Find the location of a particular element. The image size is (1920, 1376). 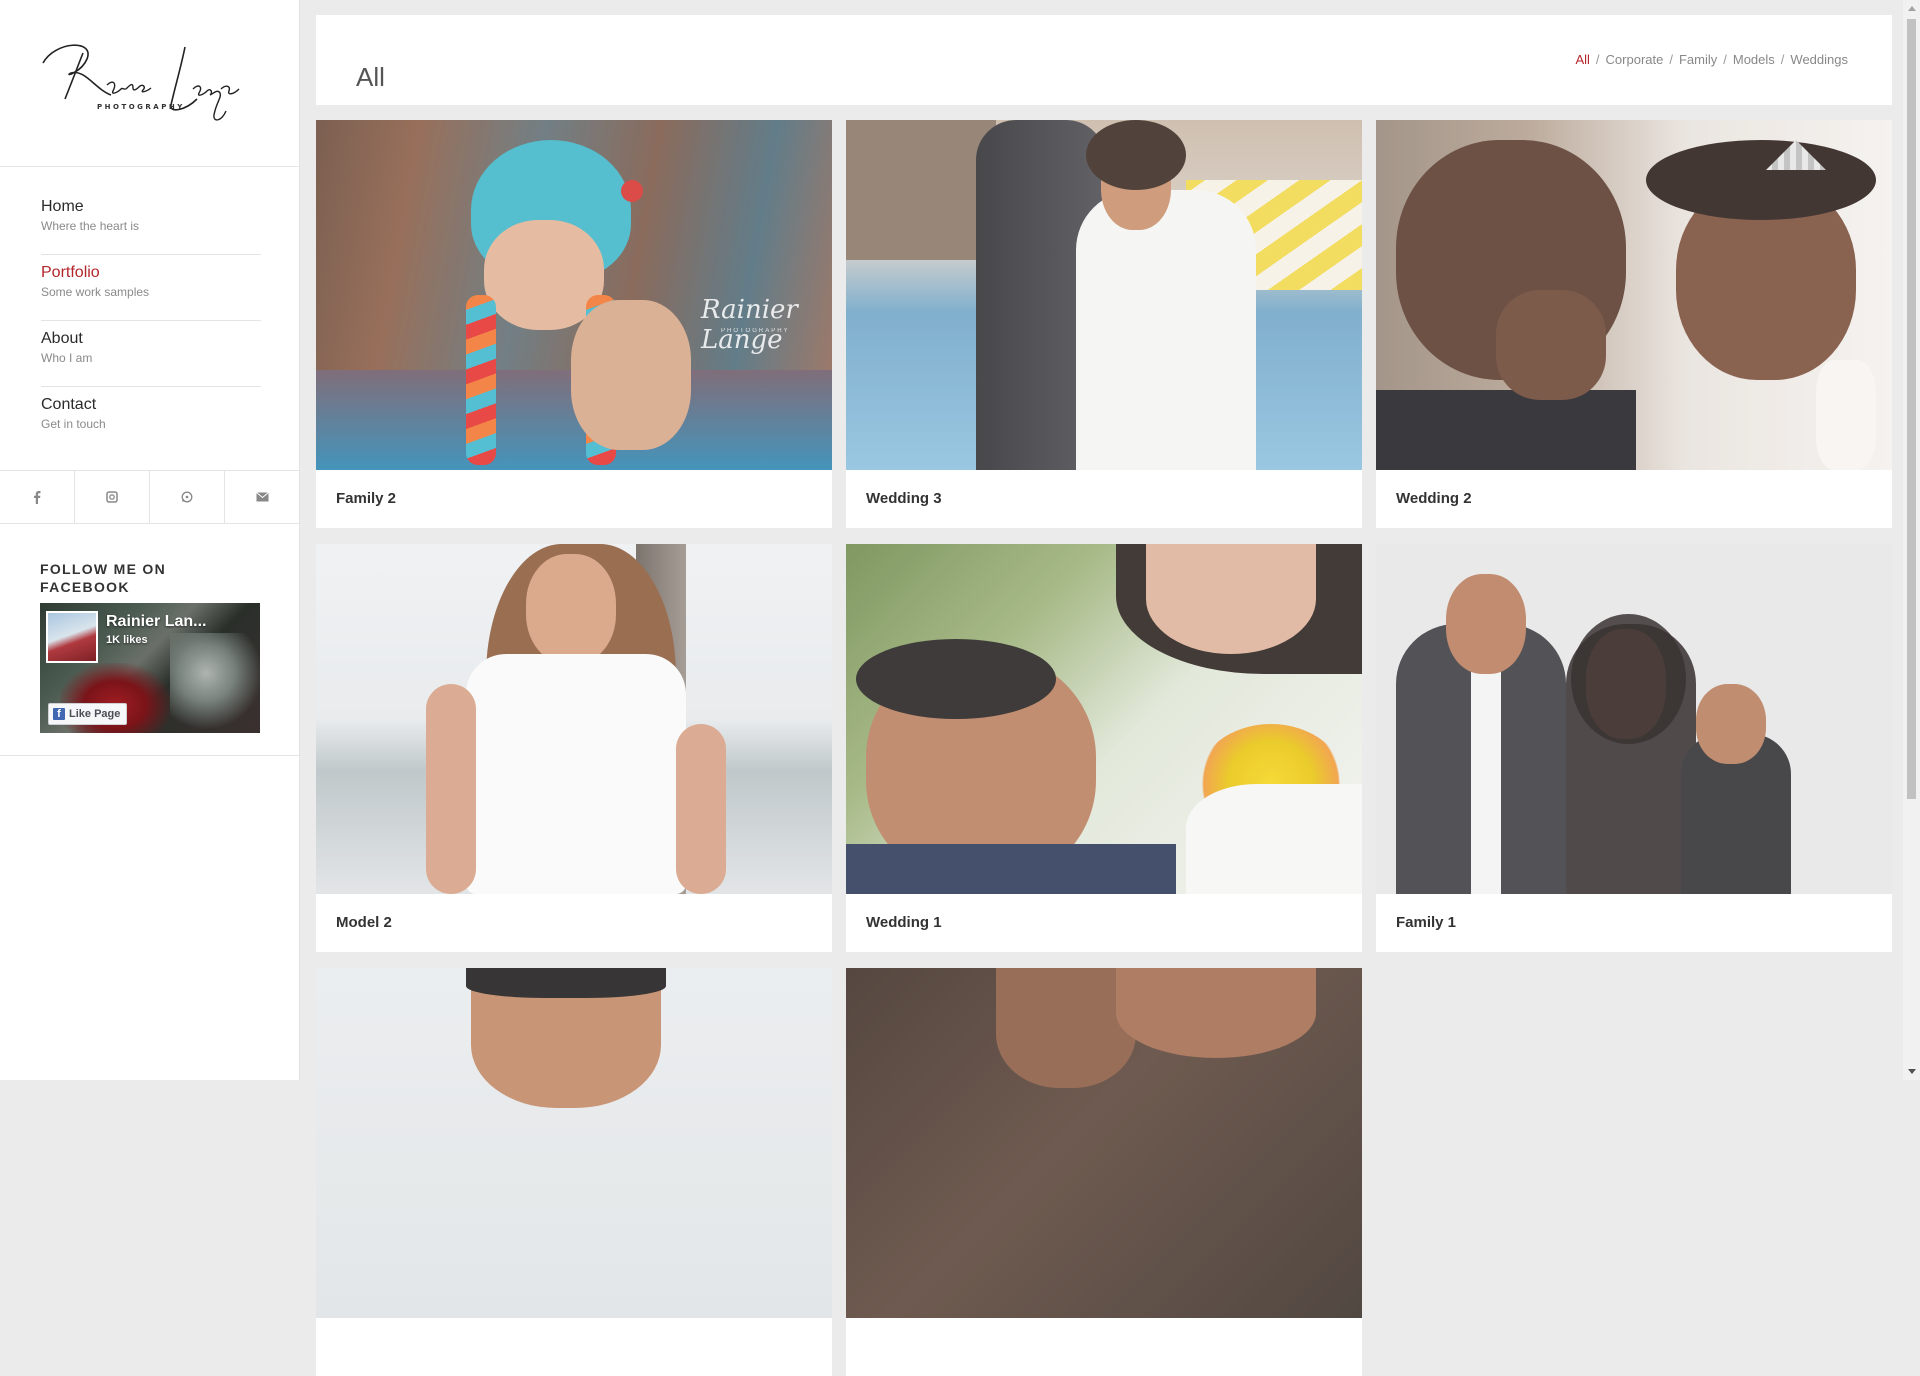

chevron-down-icon is located at coordinates (1911, 1071).